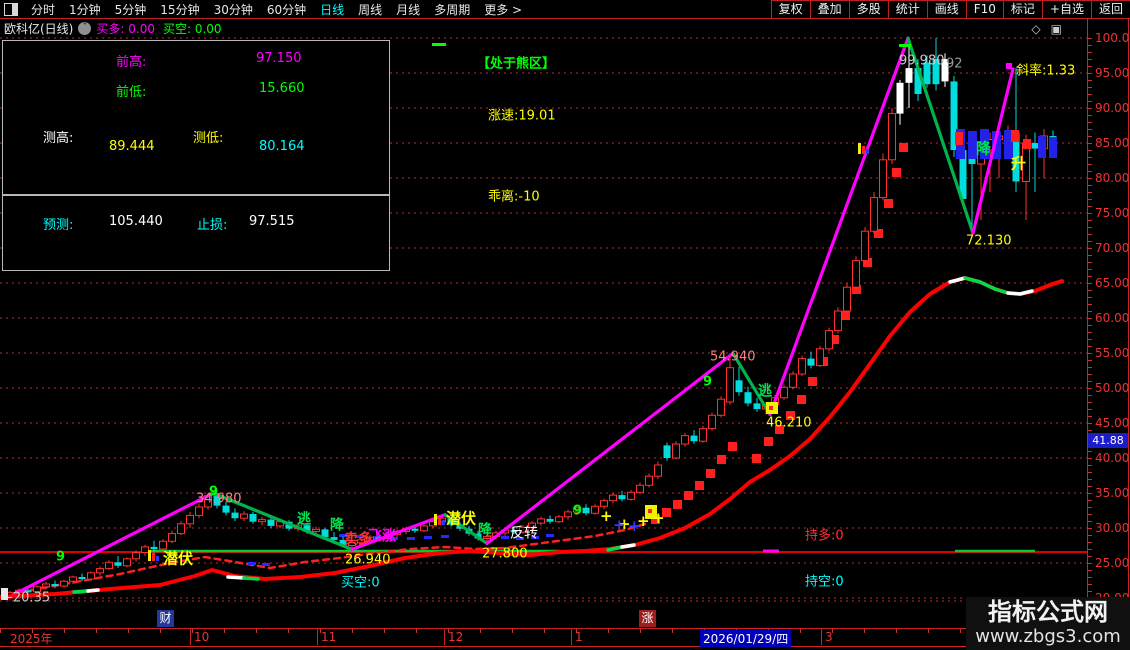 The height and width of the screenshot is (650, 1130). I want to click on price-tick-75: 75.00, so click(1112, 213).